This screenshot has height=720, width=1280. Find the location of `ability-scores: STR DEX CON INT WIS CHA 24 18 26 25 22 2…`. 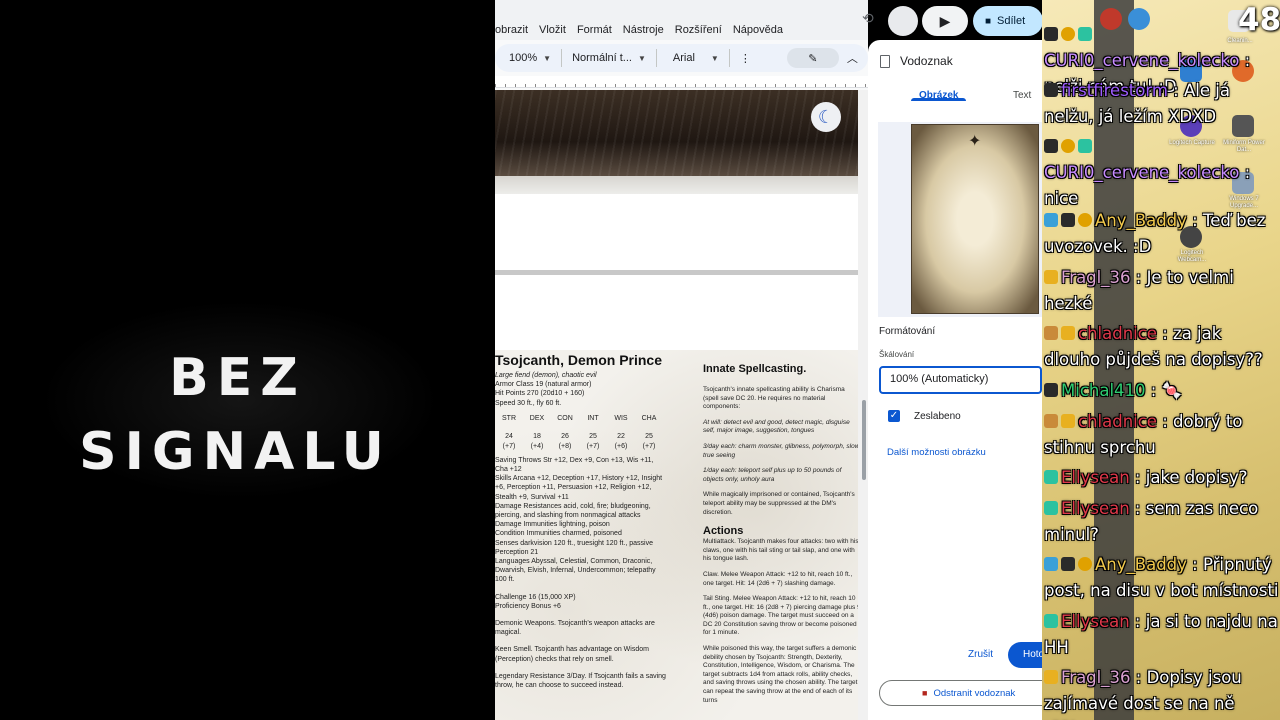

ability-scores: STR DEX CON INT WIS CHA 24 18 26 25 22 2… is located at coordinates (581, 433).